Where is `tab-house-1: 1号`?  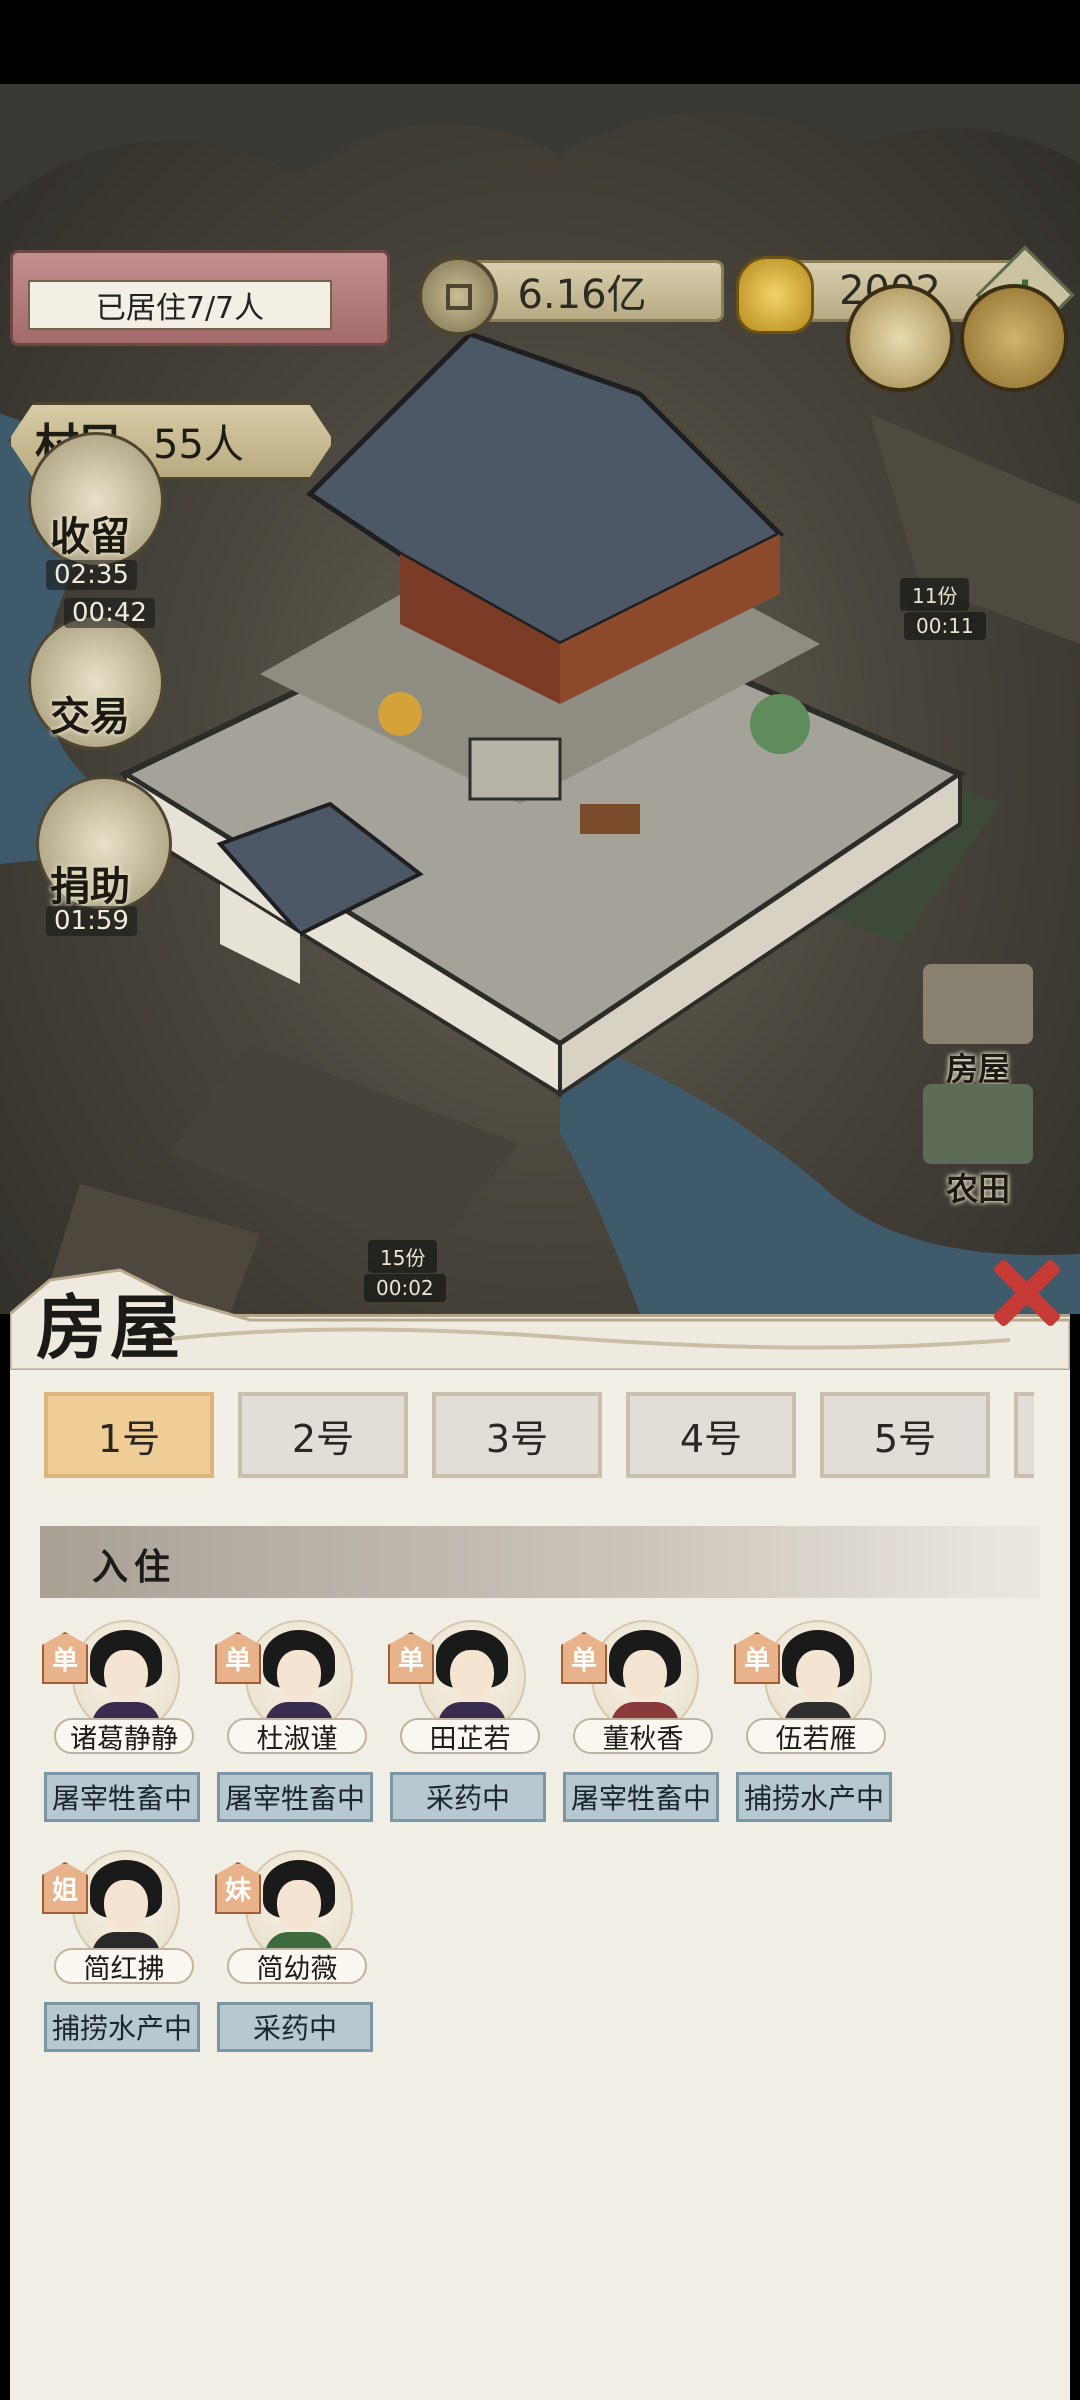 tab-house-1: 1号 is located at coordinates (129, 1435).